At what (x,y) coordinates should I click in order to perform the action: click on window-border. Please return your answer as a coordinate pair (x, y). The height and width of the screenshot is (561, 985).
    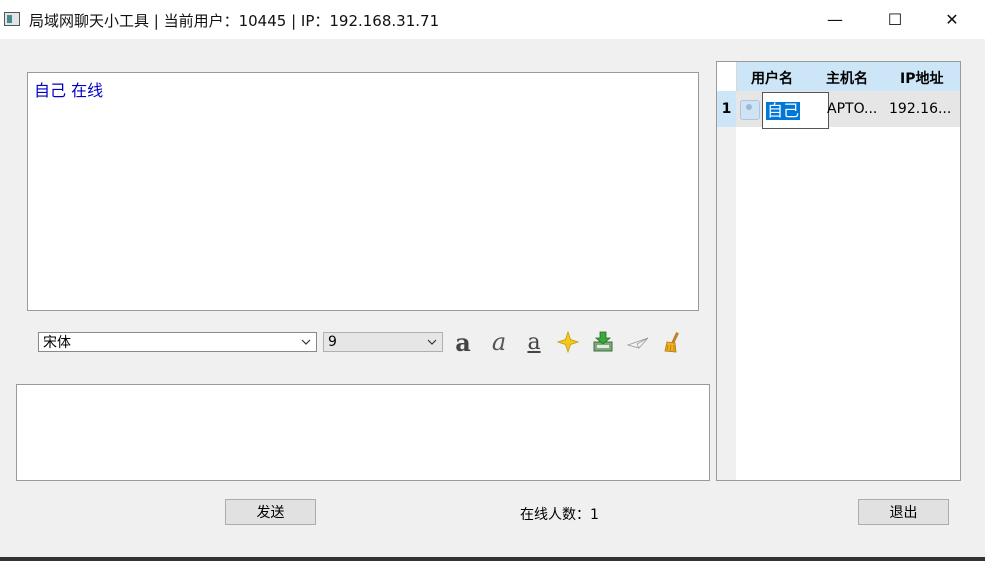
    Looking at the image, I should click on (492, 559).